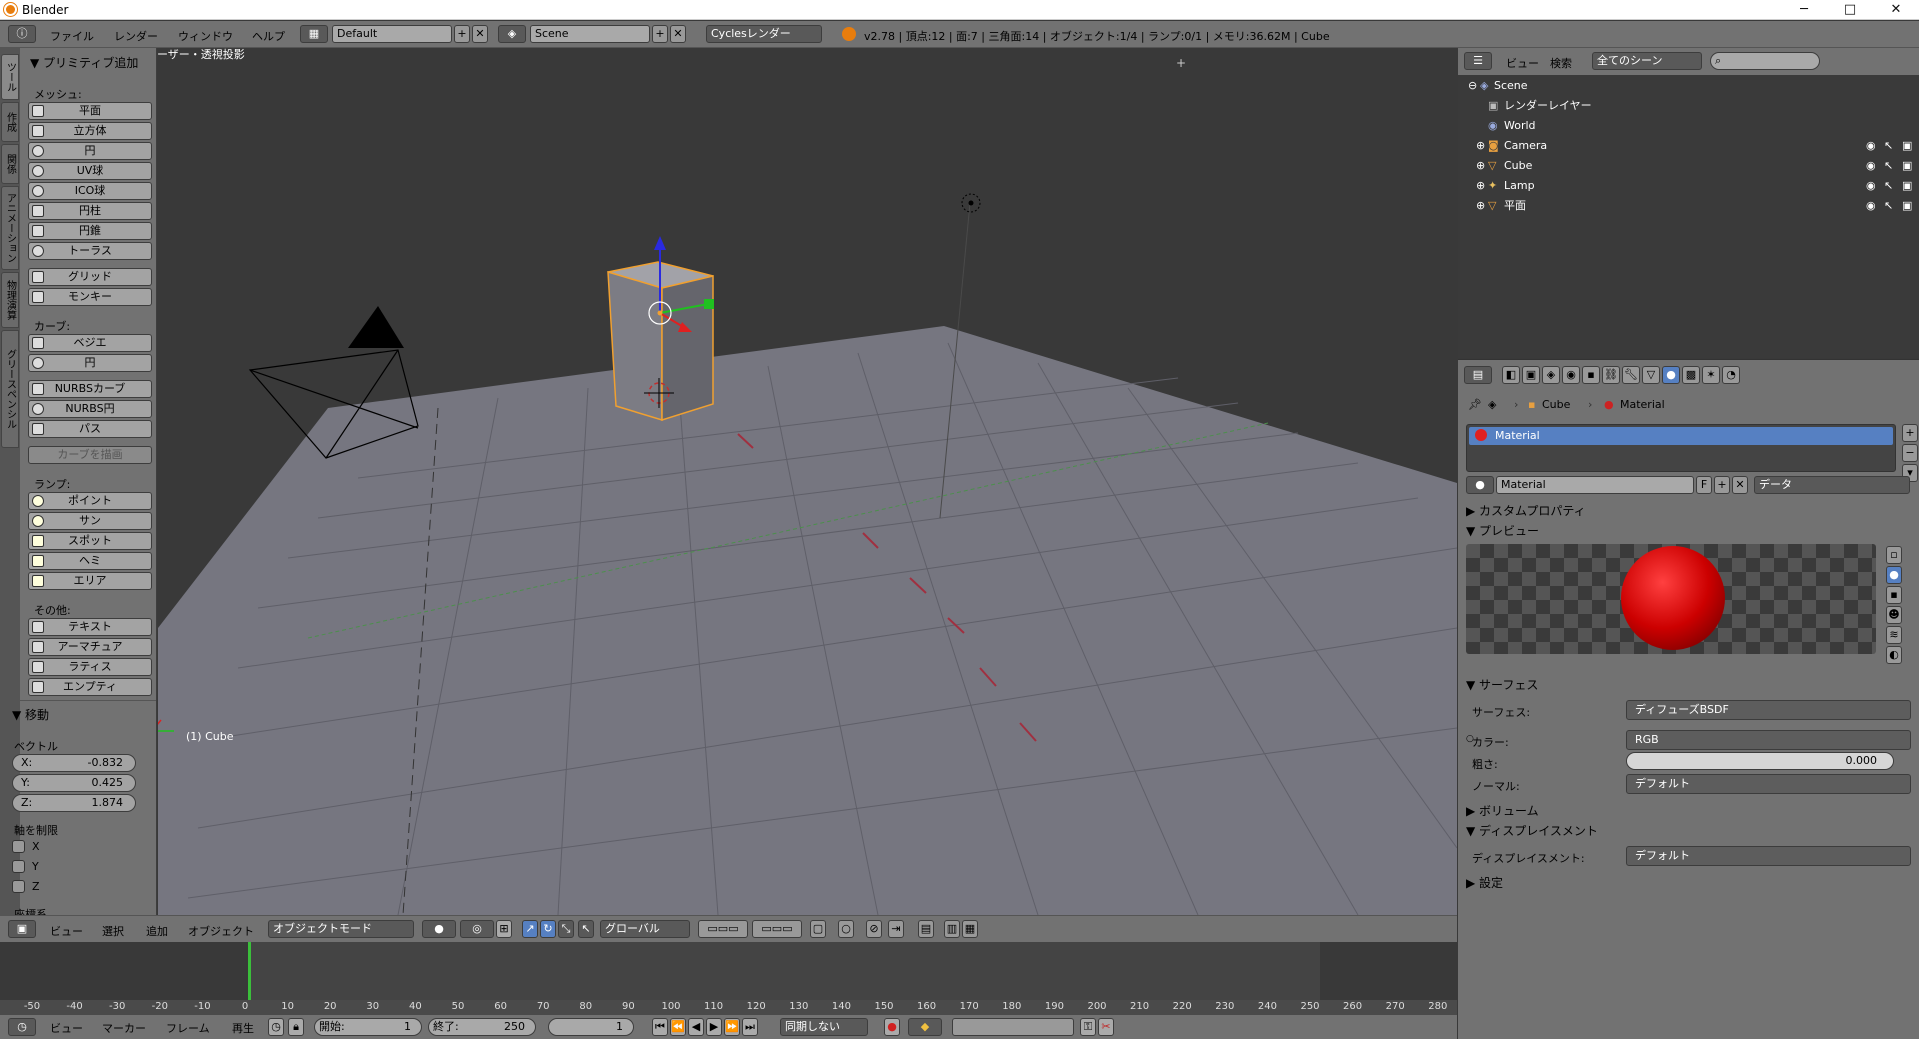 The height and width of the screenshot is (1039, 1919). What do you see at coordinates (530, 929) in the screenshot?
I see `translate-manipulator-icon: ↗` at bounding box center [530, 929].